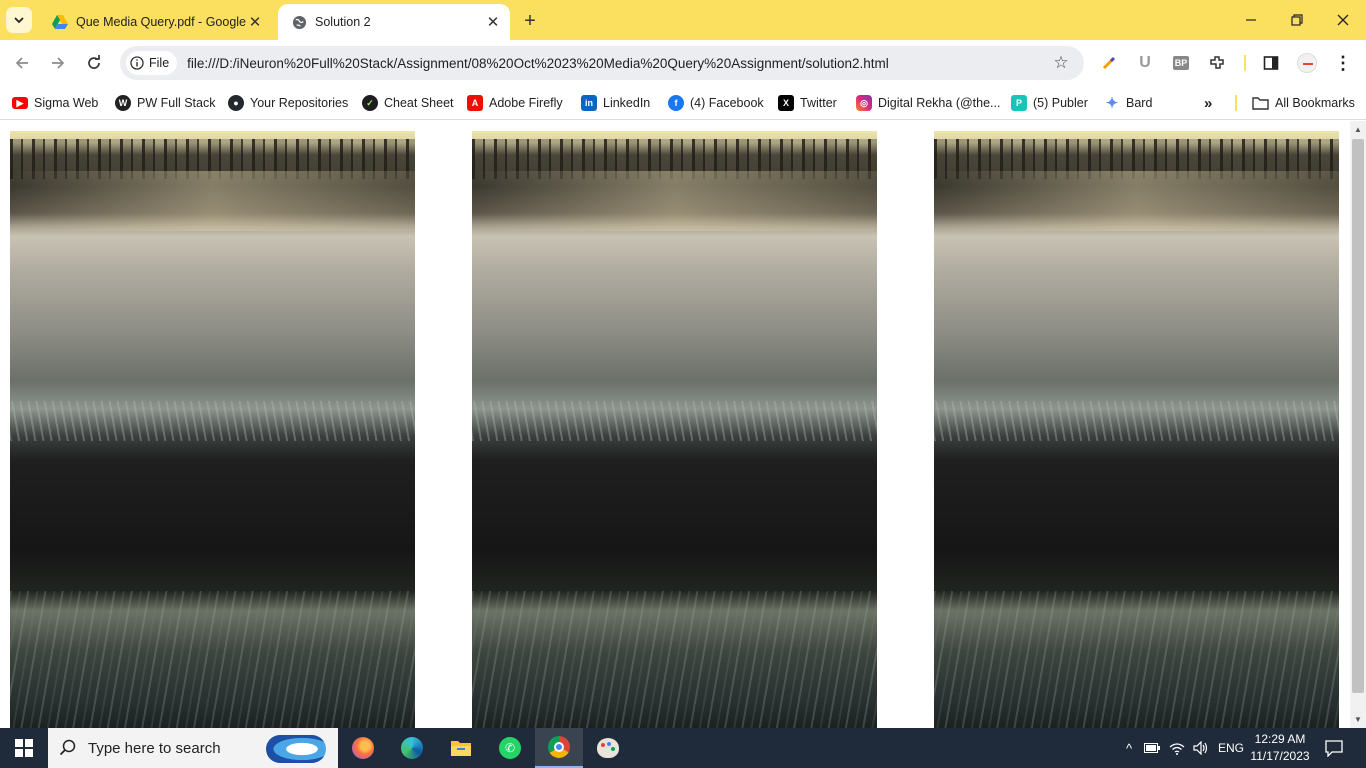 The height and width of the screenshot is (768, 1366). What do you see at coordinates (676, 103) in the screenshot?
I see `facebook-icon: f` at bounding box center [676, 103].